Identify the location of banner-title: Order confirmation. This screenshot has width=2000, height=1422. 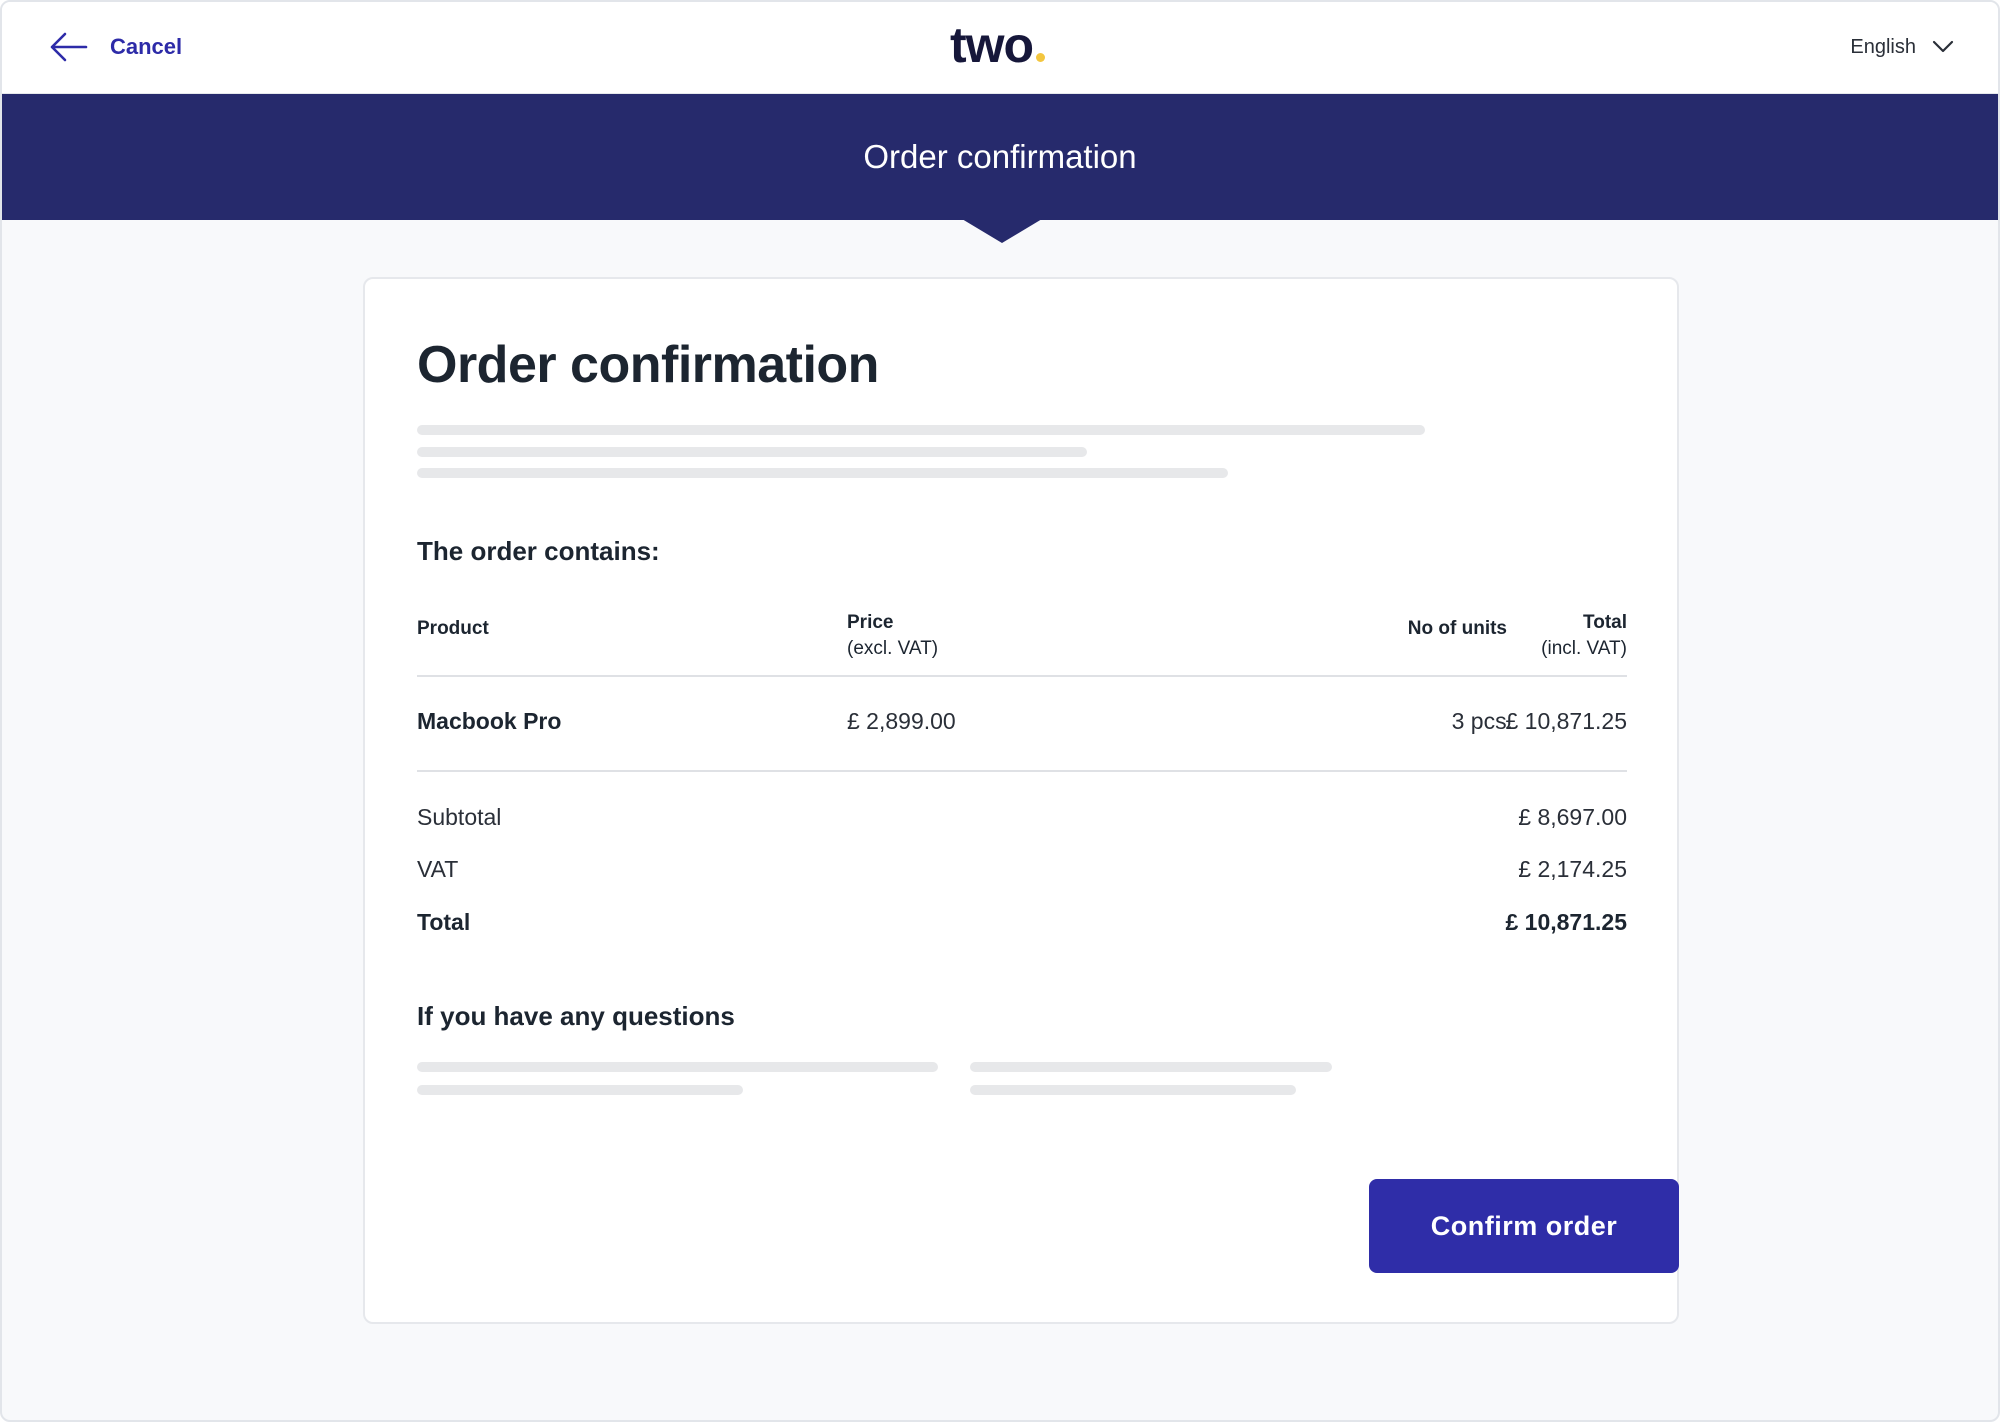
(1000, 156).